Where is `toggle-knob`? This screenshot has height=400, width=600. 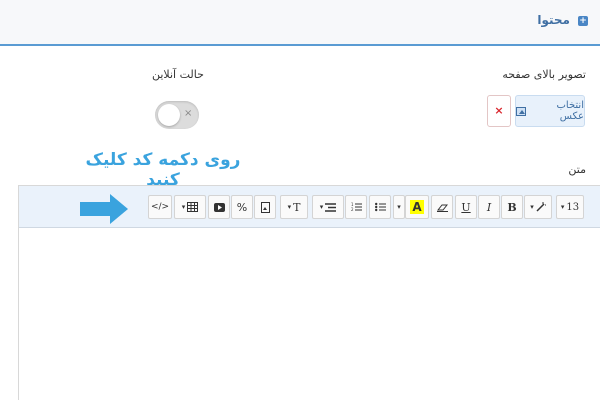 toggle-knob is located at coordinates (169, 115).